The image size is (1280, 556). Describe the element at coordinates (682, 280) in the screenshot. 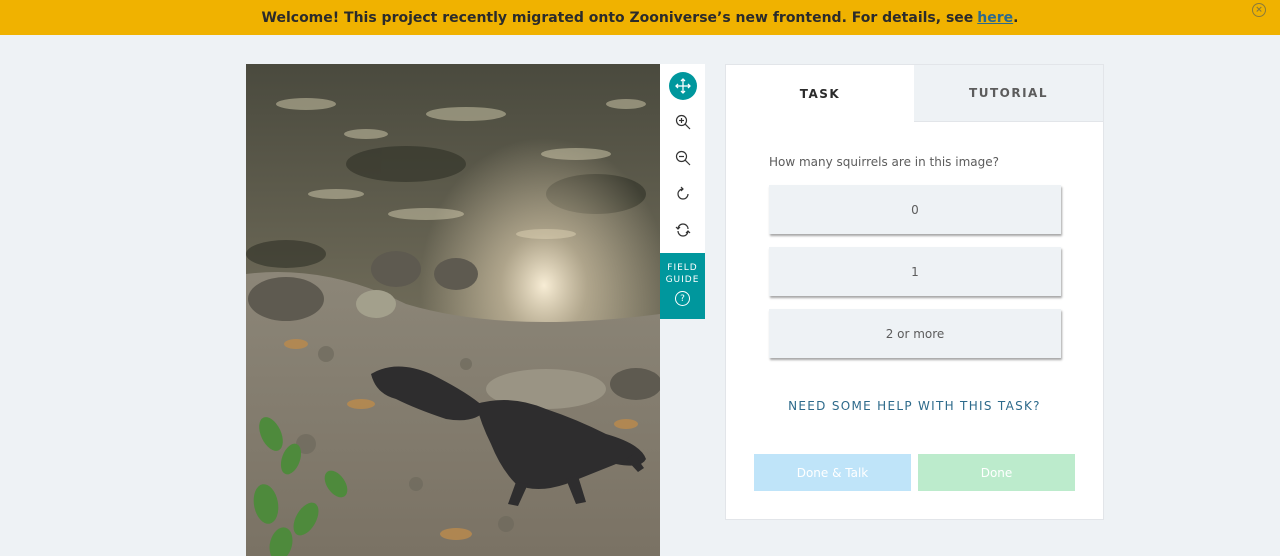

I see `field-guide-label-2: GUIDE` at that location.